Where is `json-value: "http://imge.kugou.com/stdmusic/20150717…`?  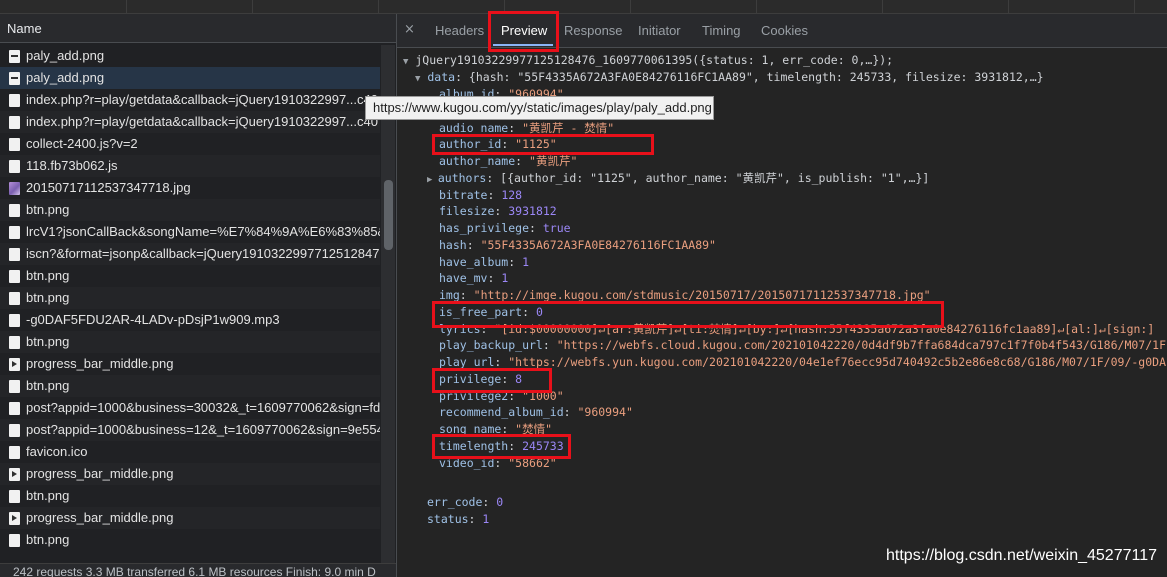
json-value: "http://imge.kugou.com/stdmusic/20150717… is located at coordinates (702, 295).